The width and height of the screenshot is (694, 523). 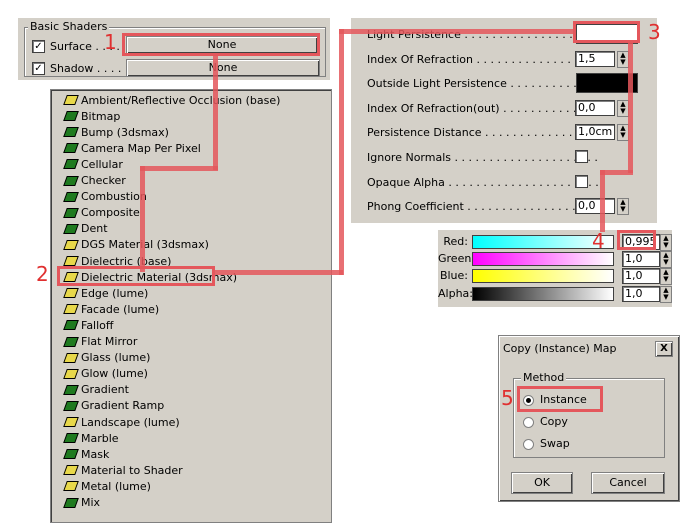 I want to click on shader-list-item: Gradient Ramp, so click(x=114, y=406).